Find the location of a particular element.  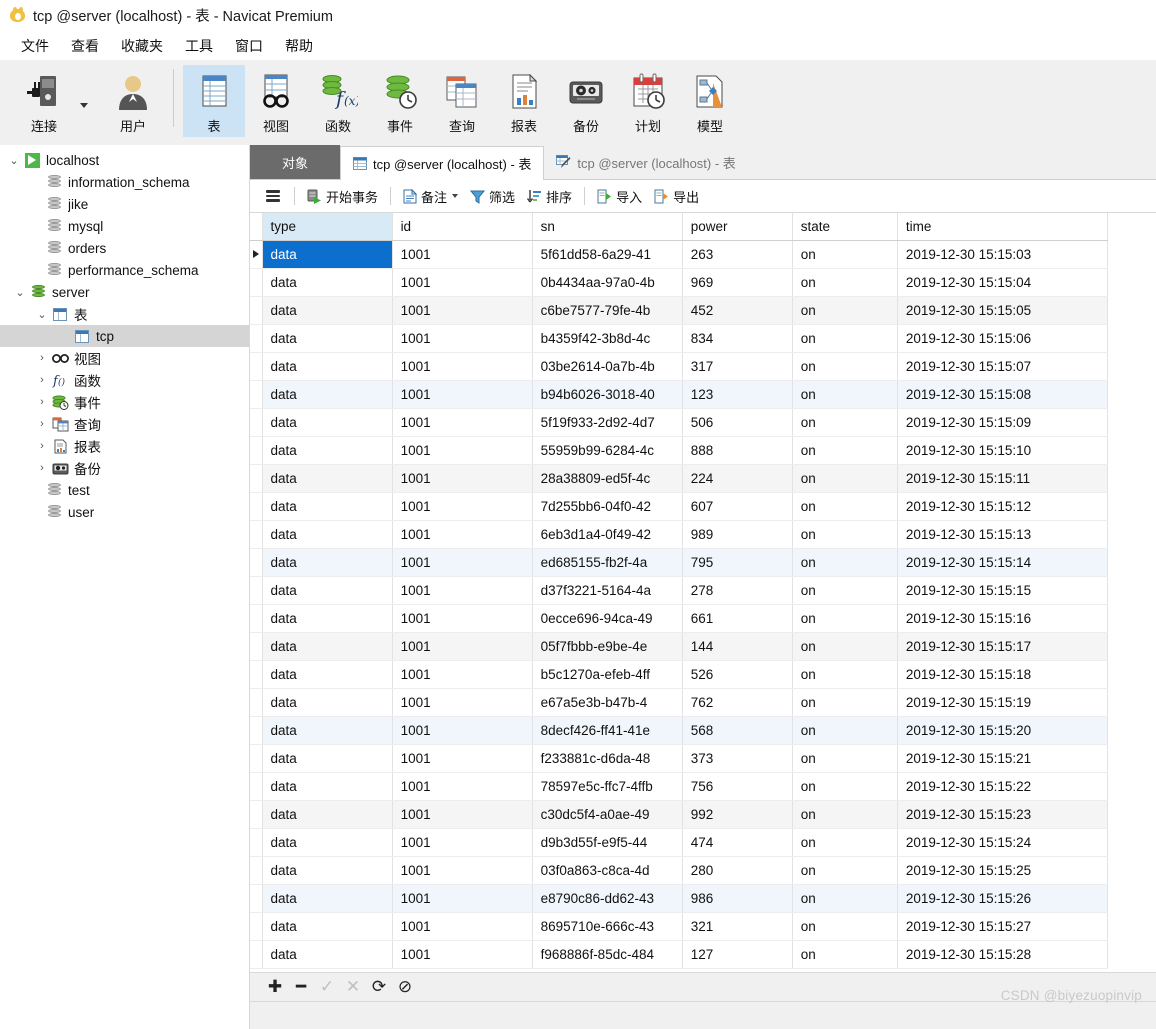

cell-sn: b94b6026-3018-40 is located at coordinates (607, 394).